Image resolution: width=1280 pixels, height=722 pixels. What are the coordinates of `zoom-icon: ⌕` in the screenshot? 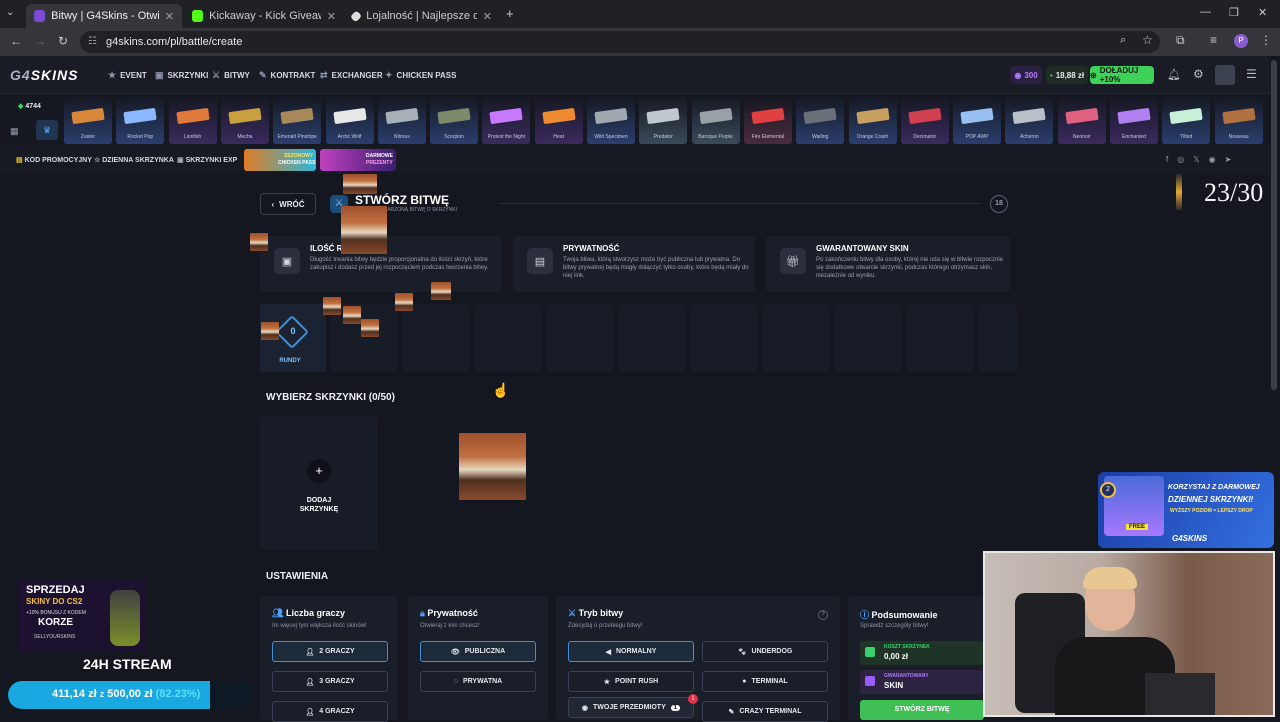 It's located at (1123, 40).